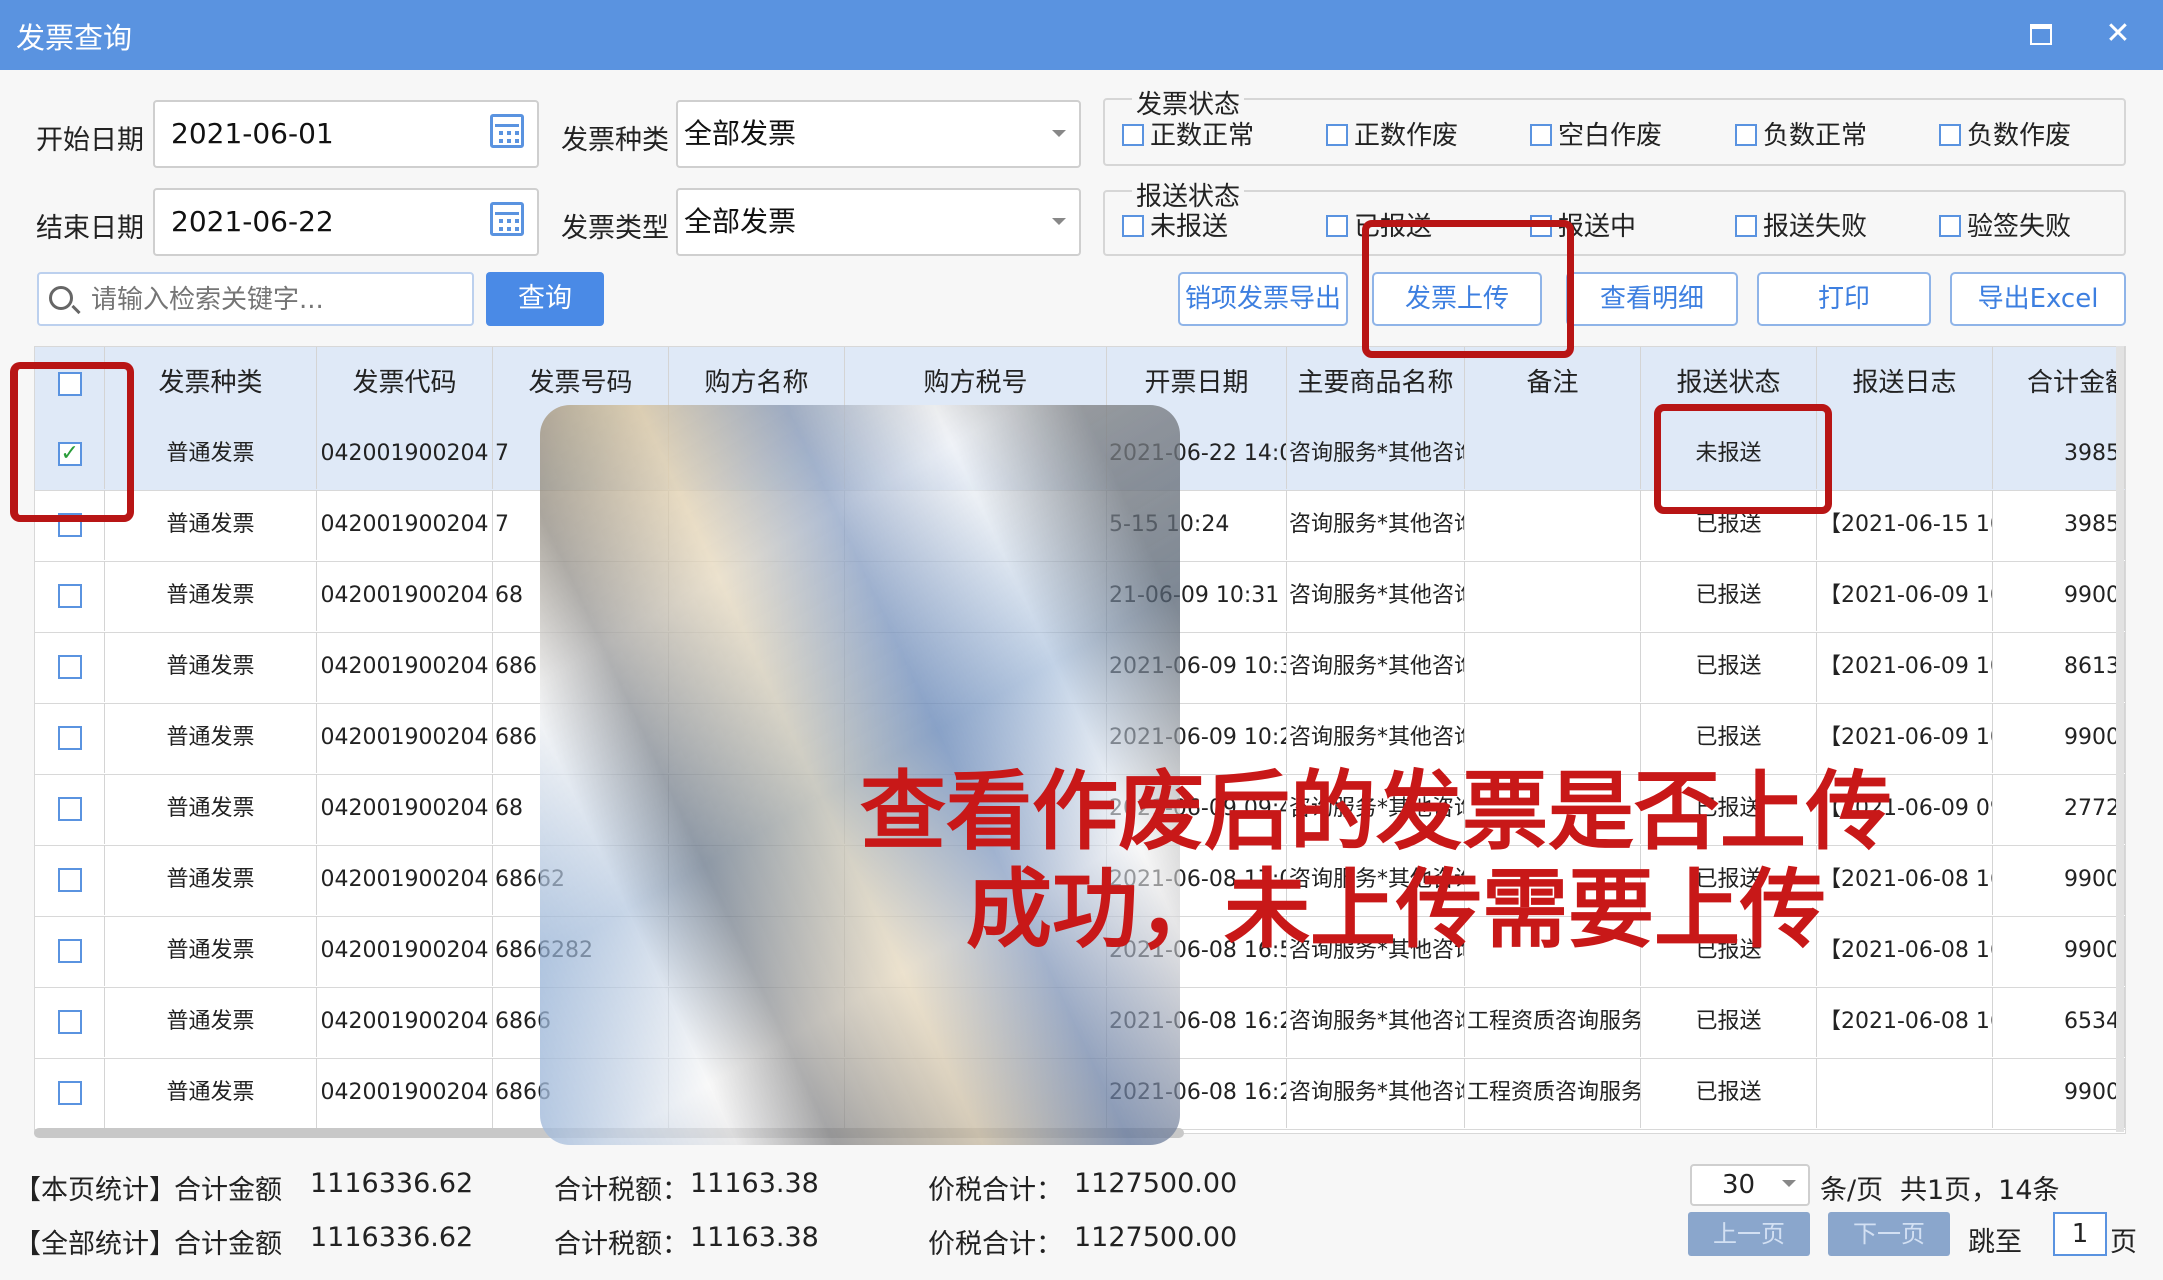 This screenshot has width=2163, height=1280. Describe the element at coordinates (621, 1190) in the screenshot. I see `page-tax-label: 合计税额：` at that location.